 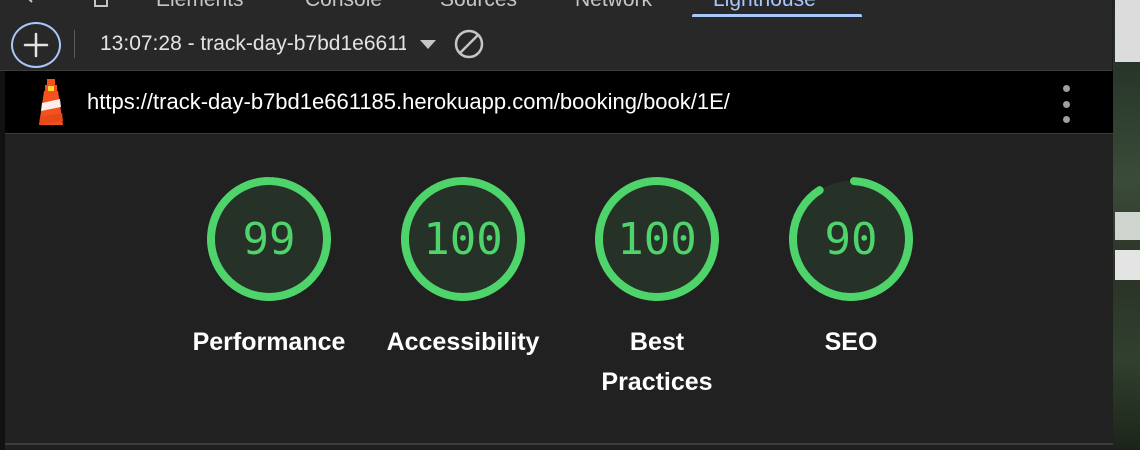 I want to click on new-report-button, so click(x=36, y=45).